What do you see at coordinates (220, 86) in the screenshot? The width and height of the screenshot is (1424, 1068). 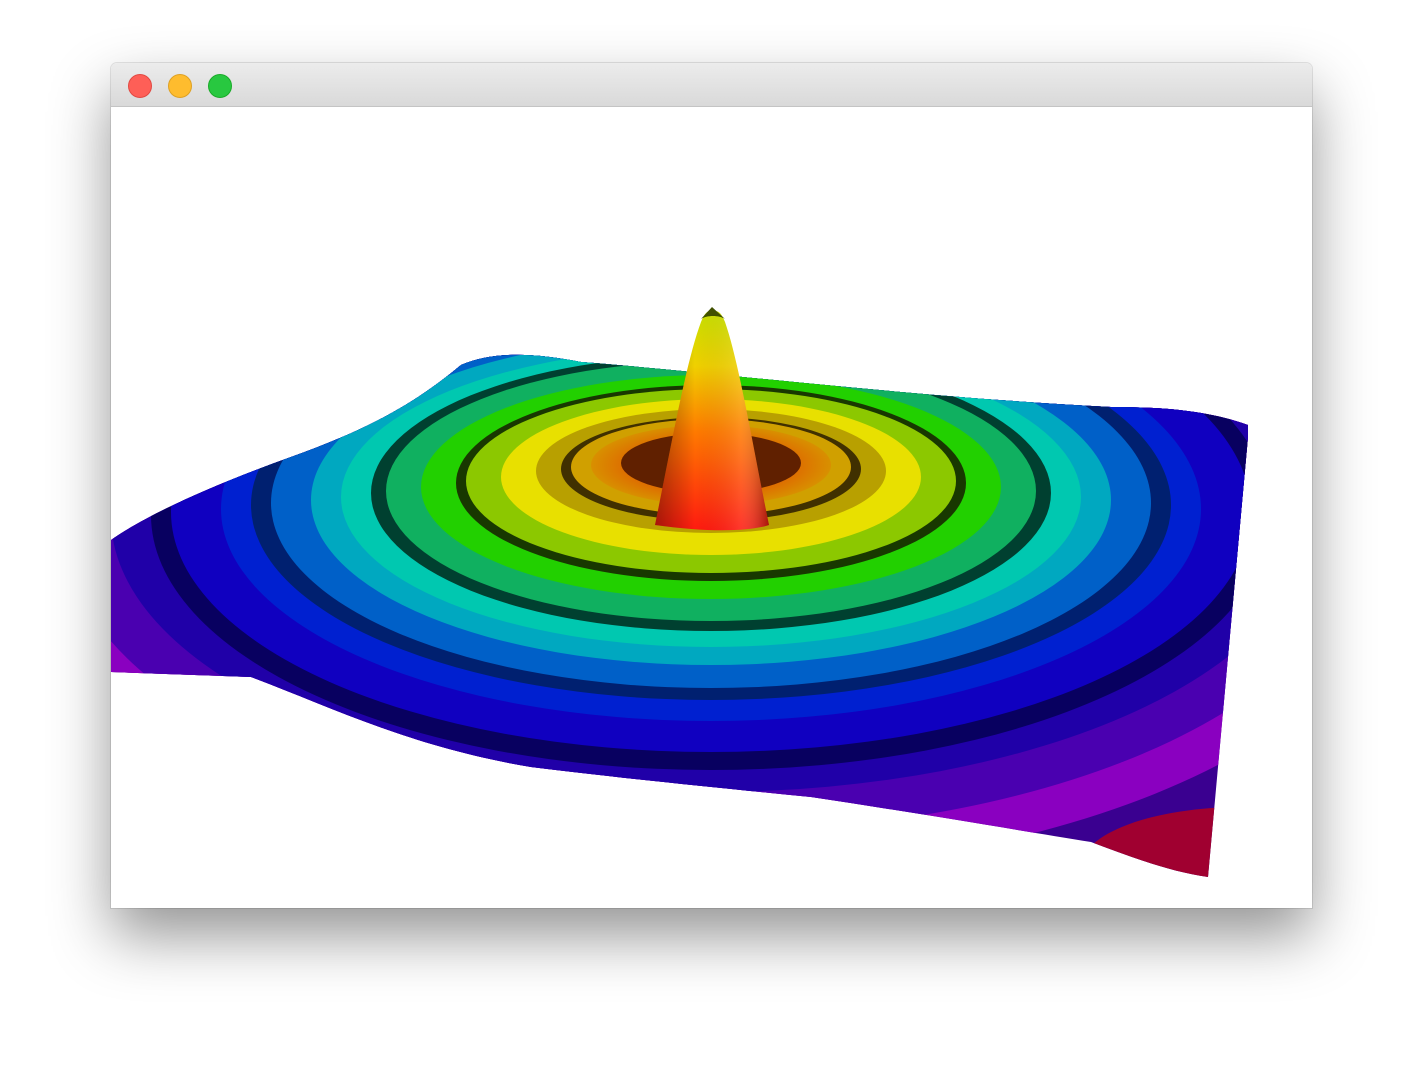 I see `zoom-button` at bounding box center [220, 86].